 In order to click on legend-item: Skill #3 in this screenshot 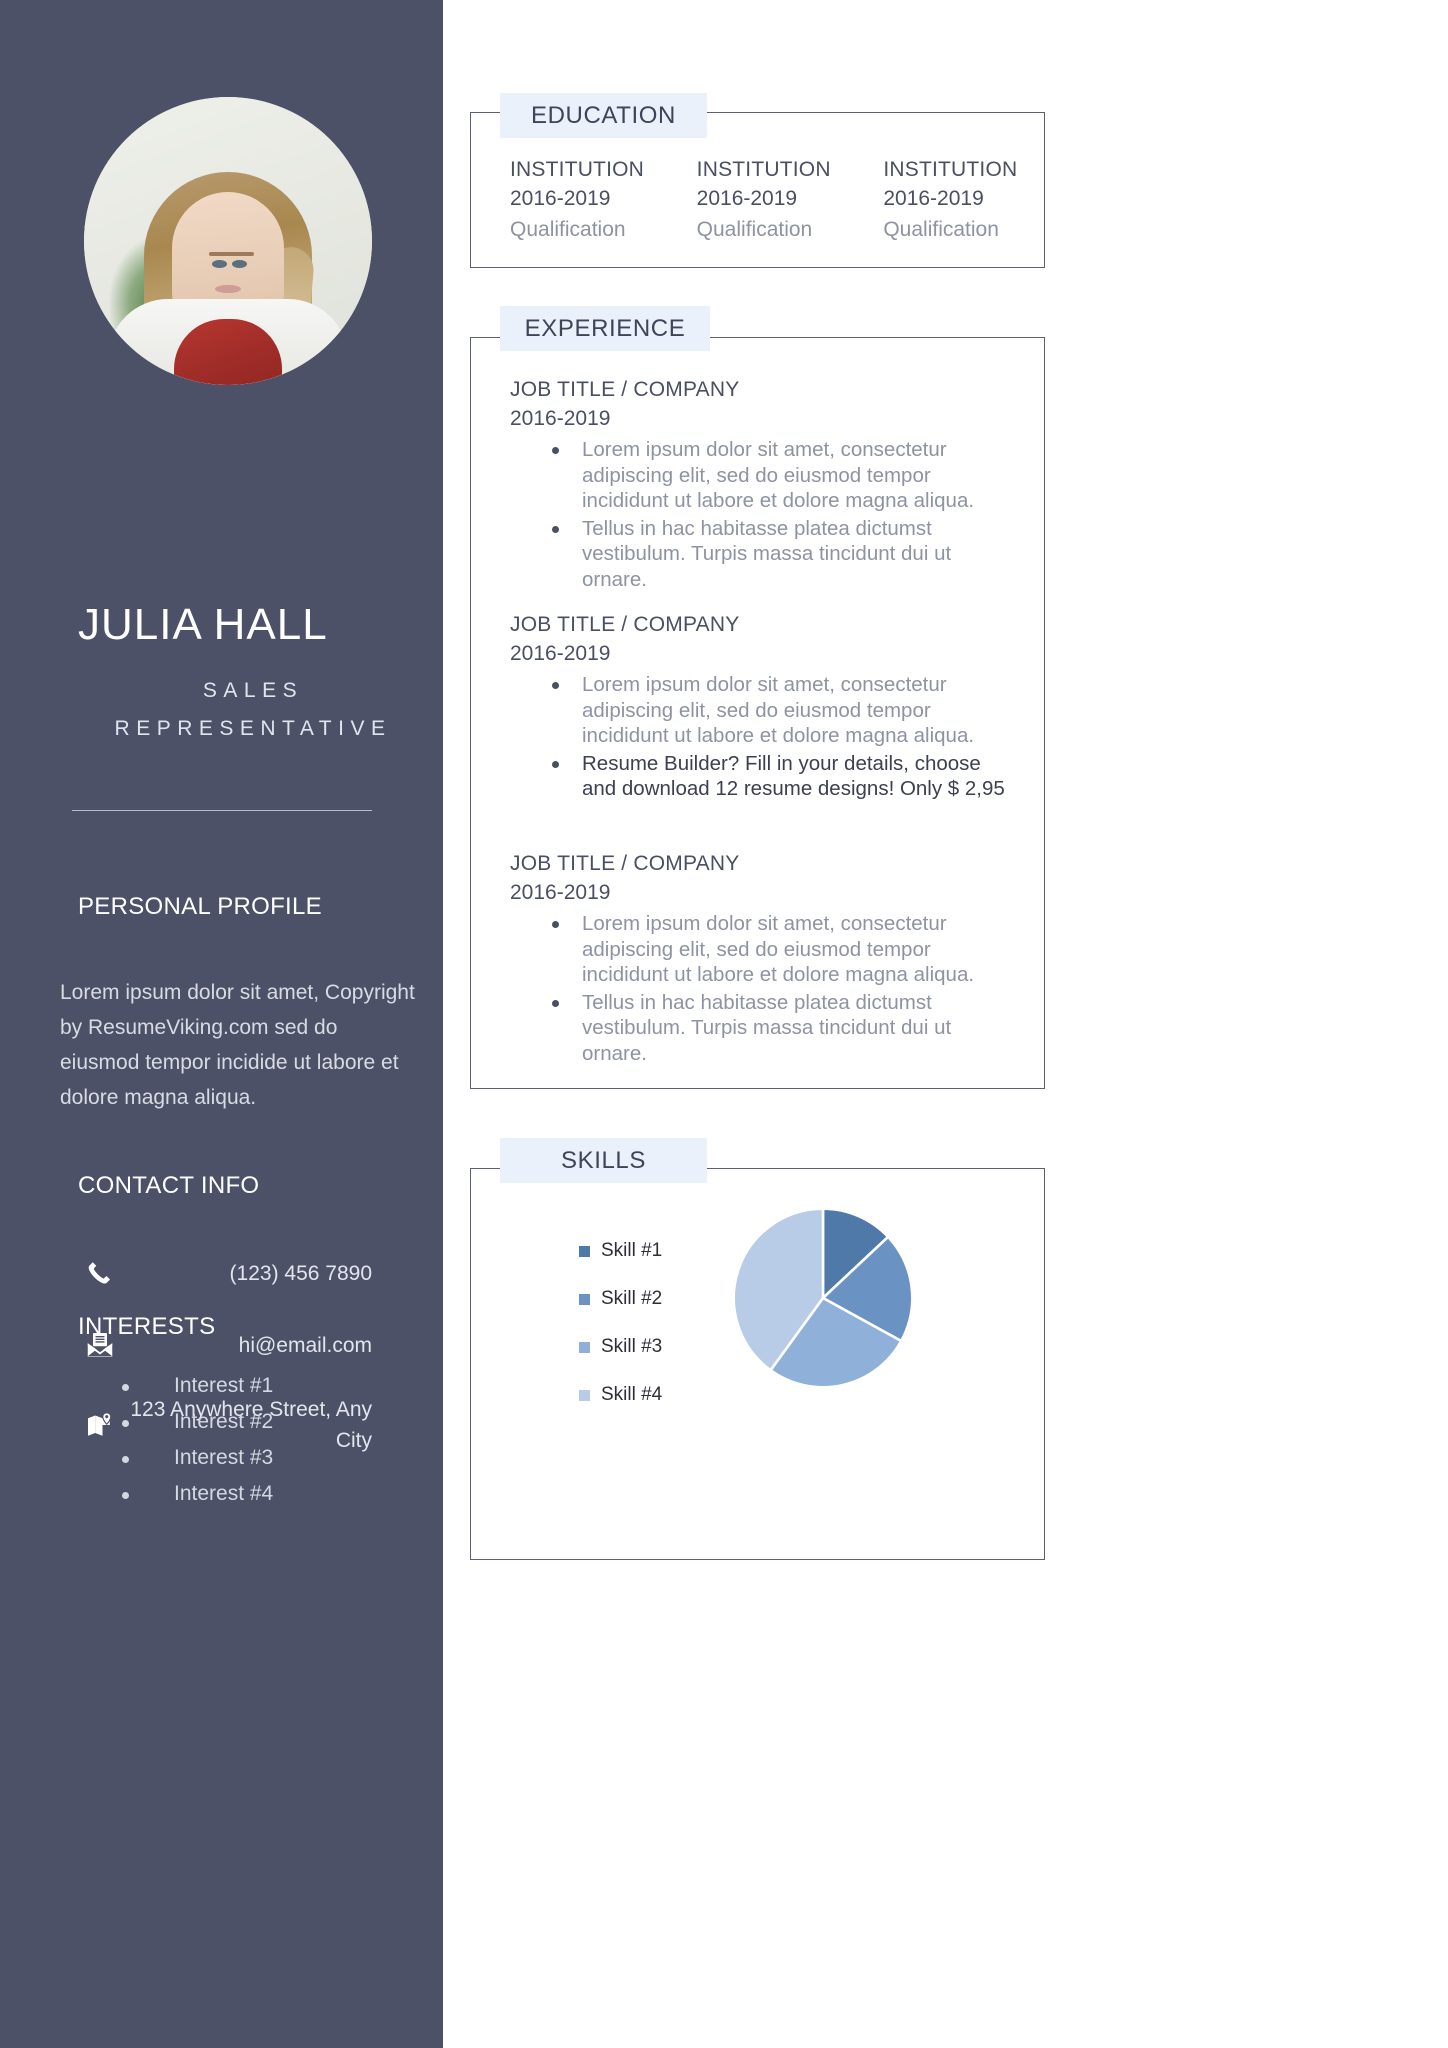, I will do `click(620, 1347)`.